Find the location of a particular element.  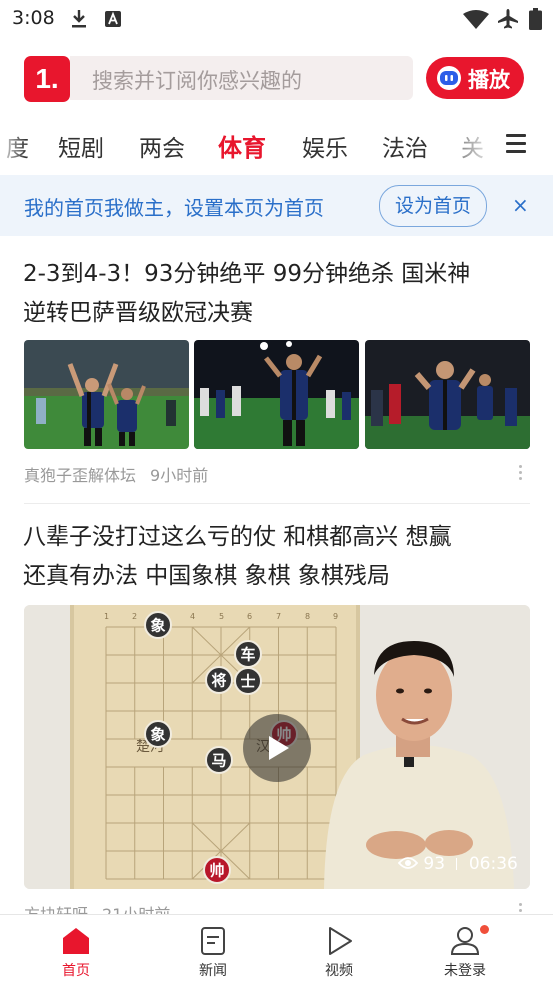

battery-icon is located at coordinates (535, 19).